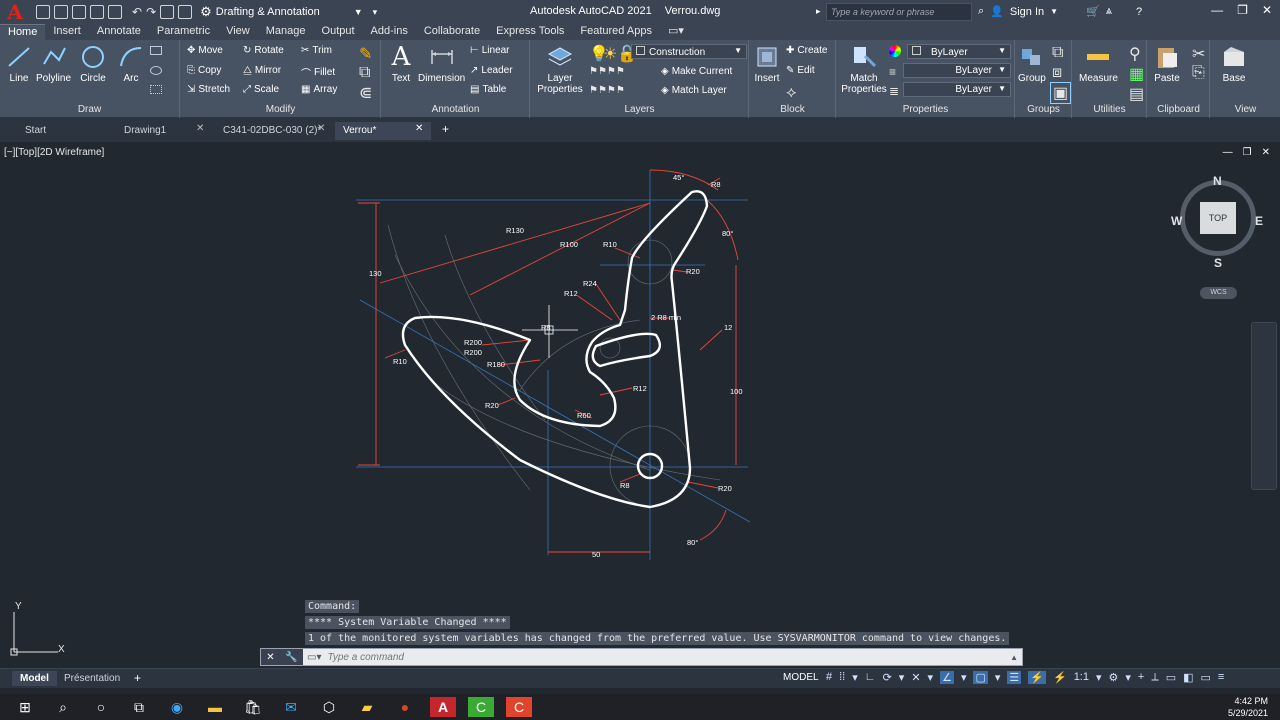 Image resolution: width=1280 pixels, height=720 pixels. Describe the element at coordinates (67, 32) in the screenshot. I see `tab-insert: Insert` at that location.